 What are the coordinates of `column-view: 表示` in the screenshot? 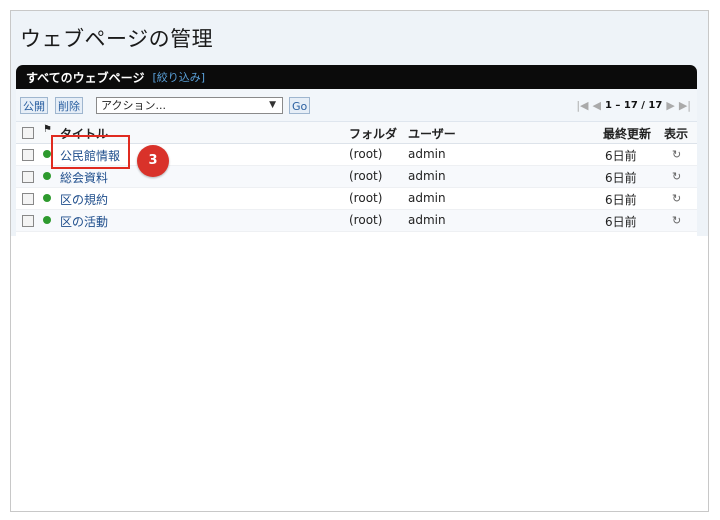 It's located at (676, 134).